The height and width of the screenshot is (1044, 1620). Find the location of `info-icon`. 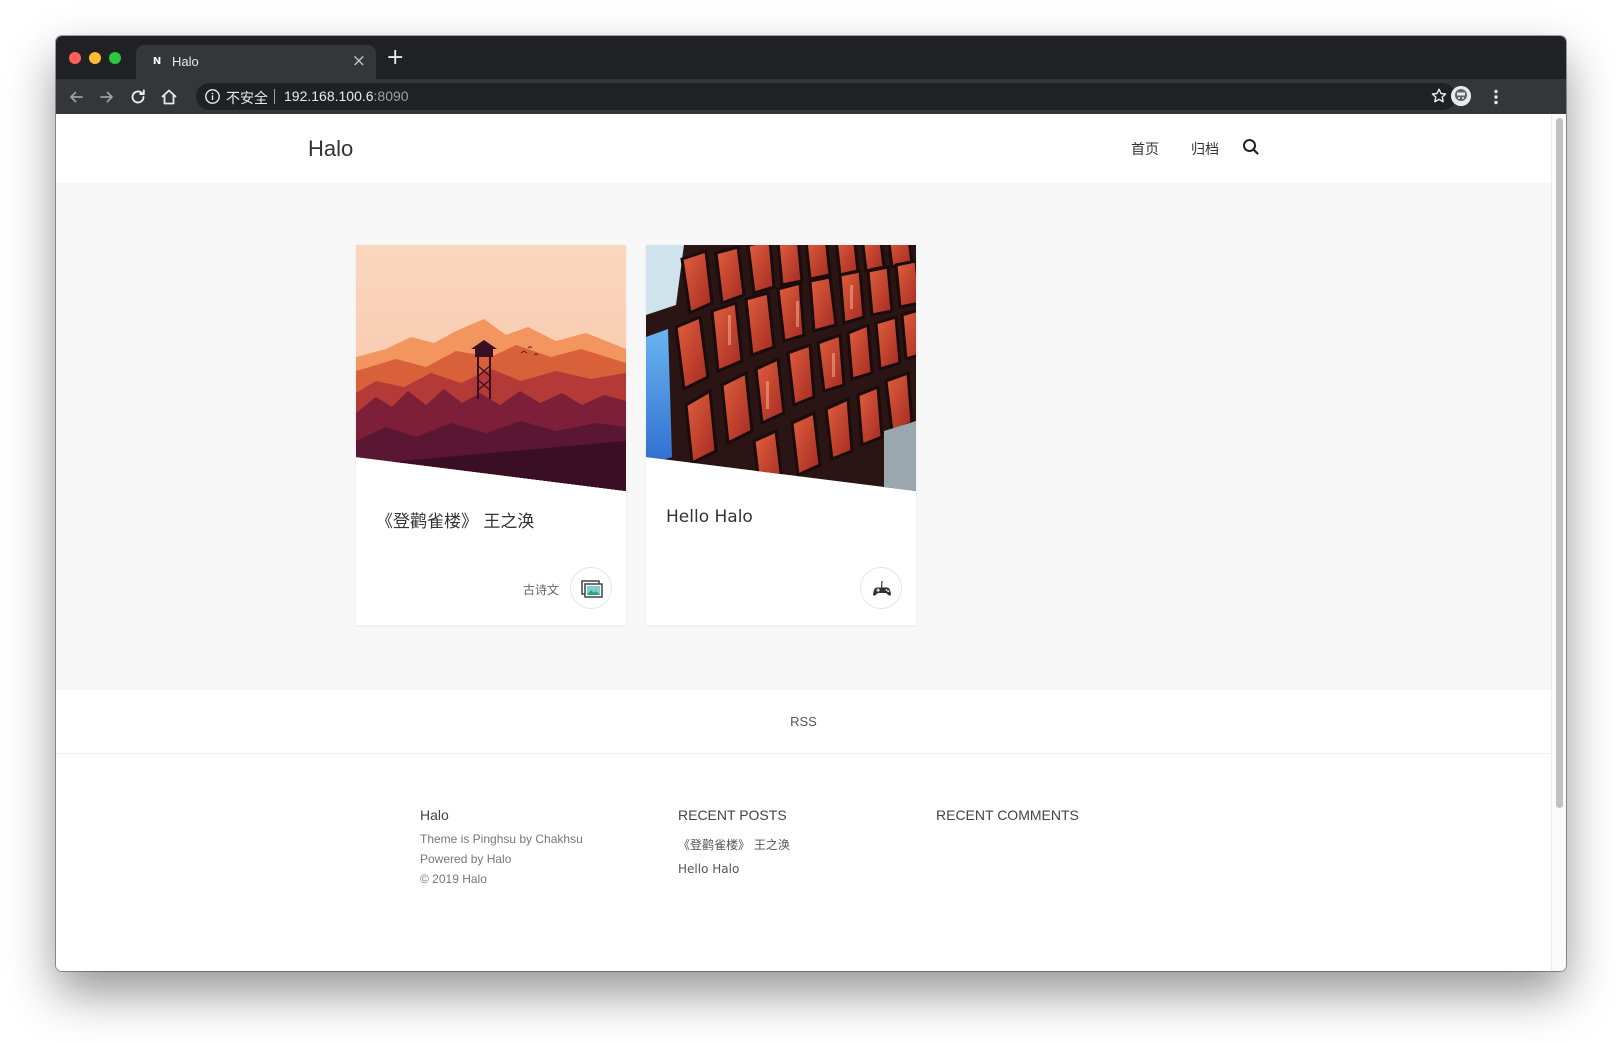

info-icon is located at coordinates (212, 96).